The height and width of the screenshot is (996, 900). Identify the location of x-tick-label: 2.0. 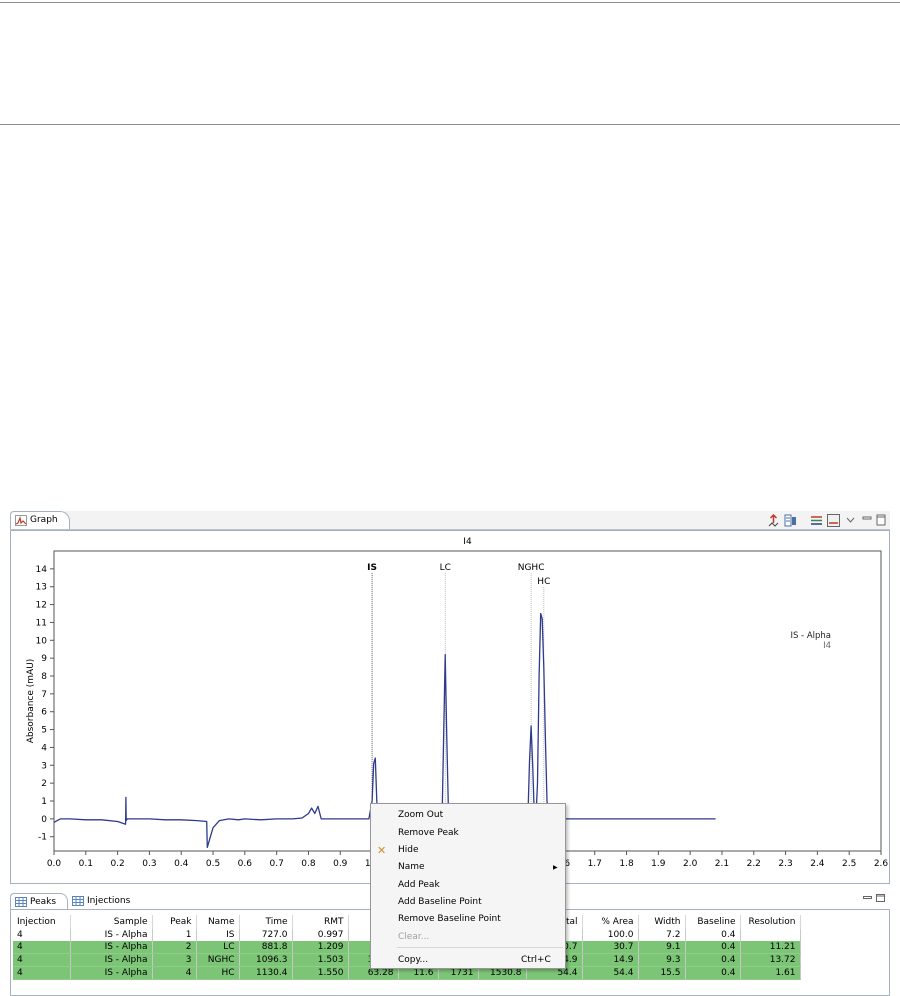
(690, 864).